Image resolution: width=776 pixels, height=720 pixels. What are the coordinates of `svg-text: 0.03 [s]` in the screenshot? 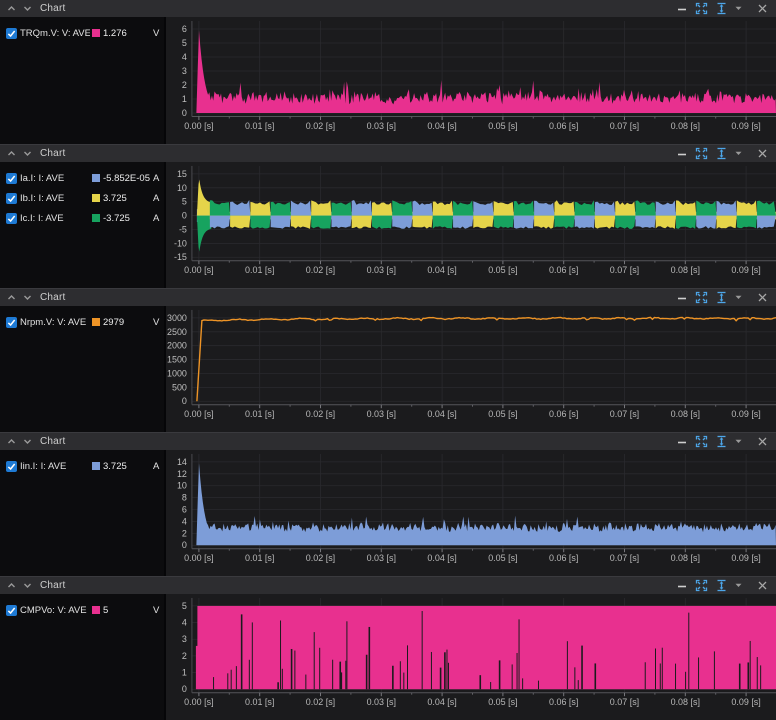 It's located at (381, 270).